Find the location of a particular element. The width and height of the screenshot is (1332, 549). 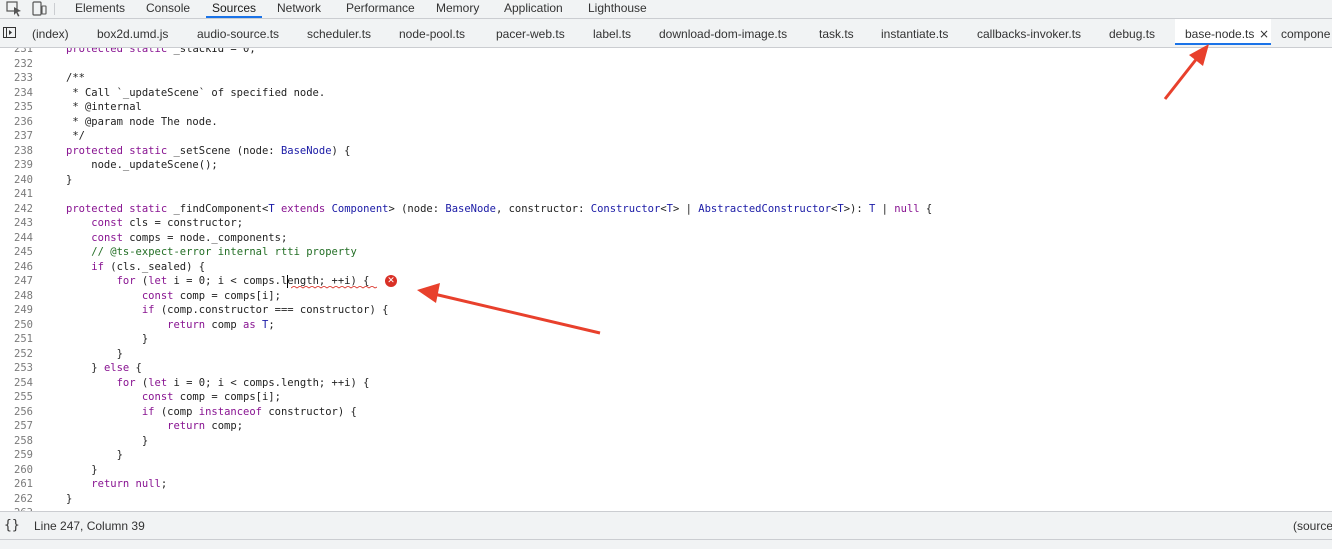

code-line: 236 * @param node The node. is located at coordinates (666, 122).